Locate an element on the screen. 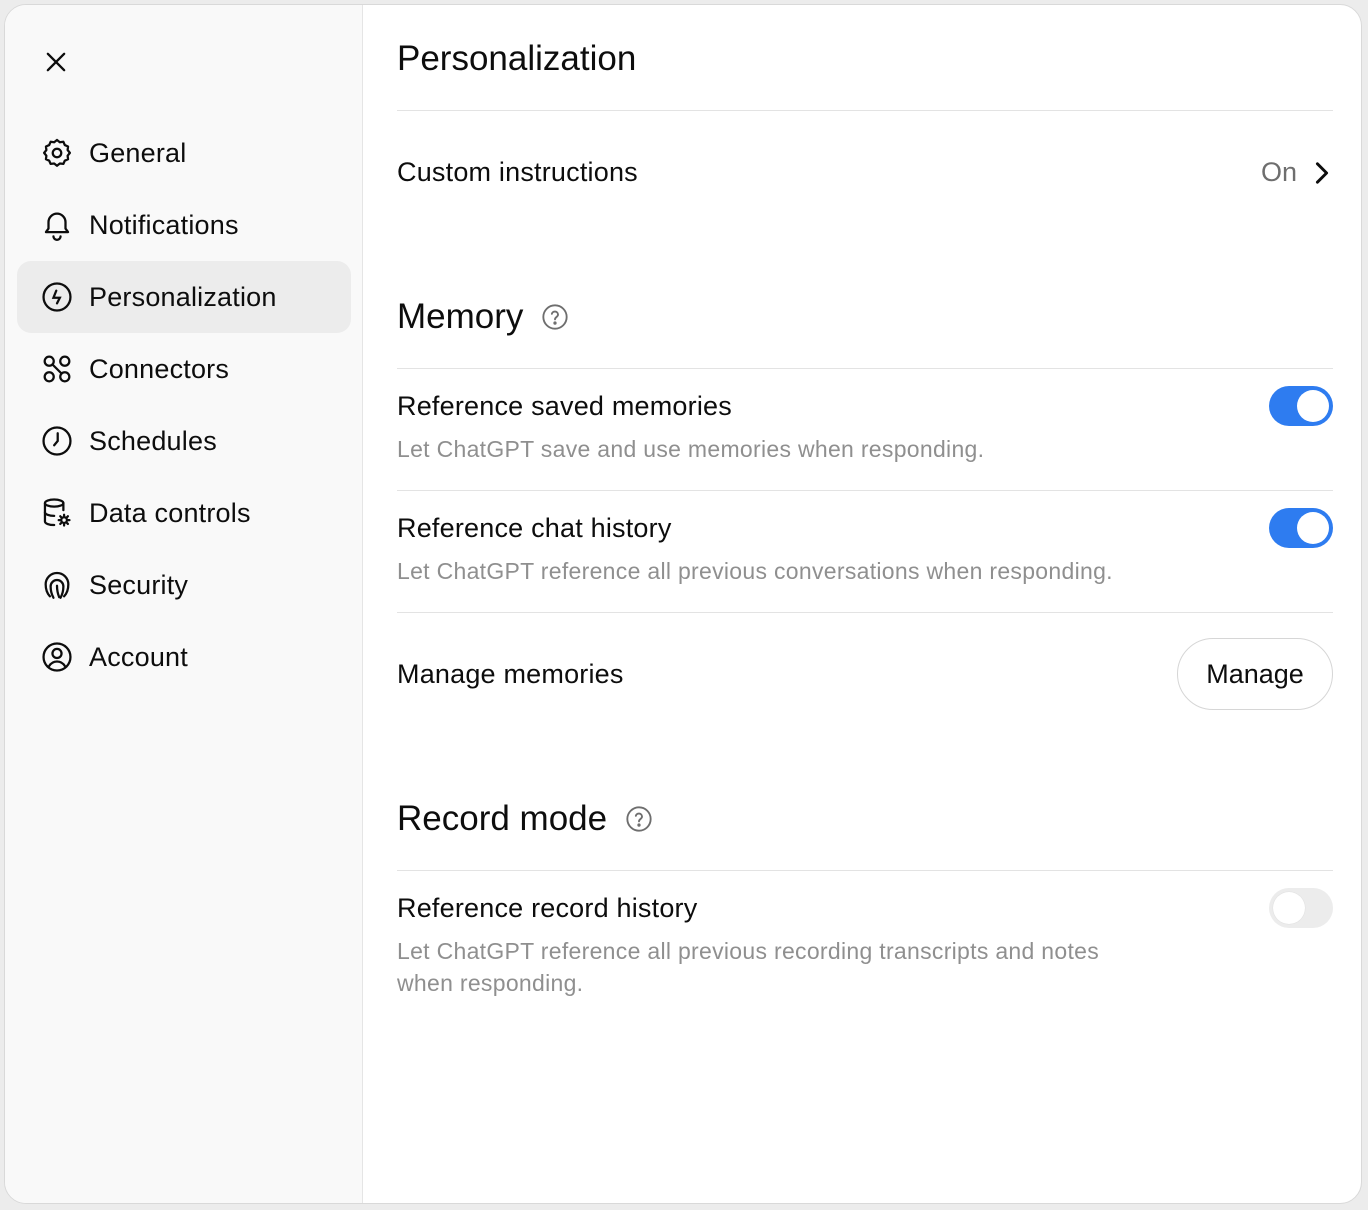  sidebar-item-account: Account is located at coordinates (184, 657).